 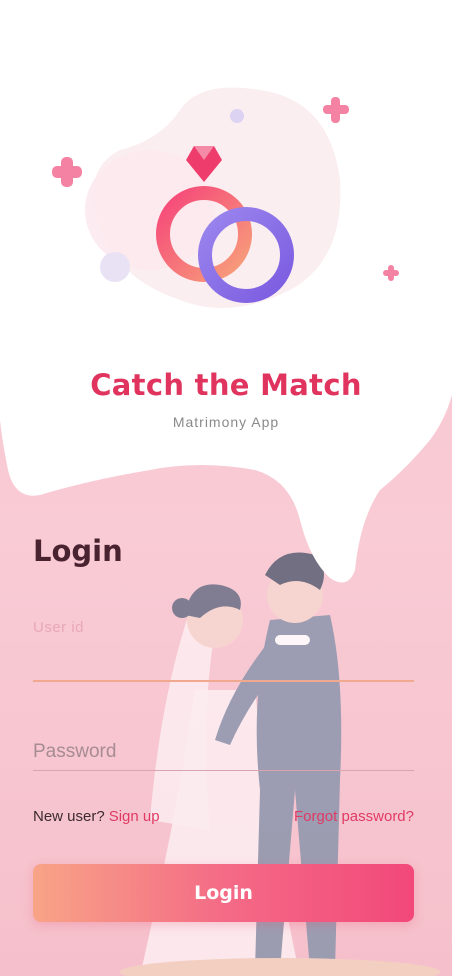 I want to click on password-field, so click(x=223, y=752).